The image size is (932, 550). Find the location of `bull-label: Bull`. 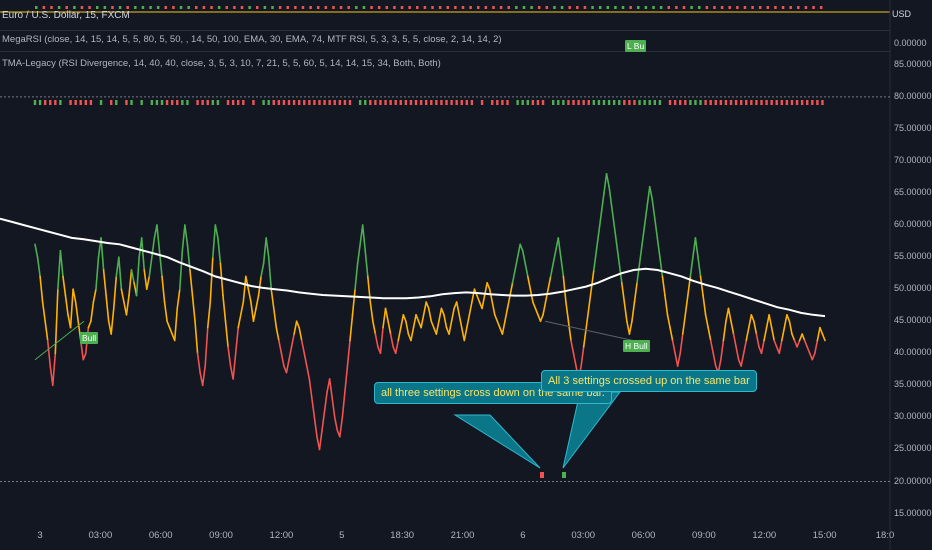

bull-label: Bull is located at coordinates (89, 338).